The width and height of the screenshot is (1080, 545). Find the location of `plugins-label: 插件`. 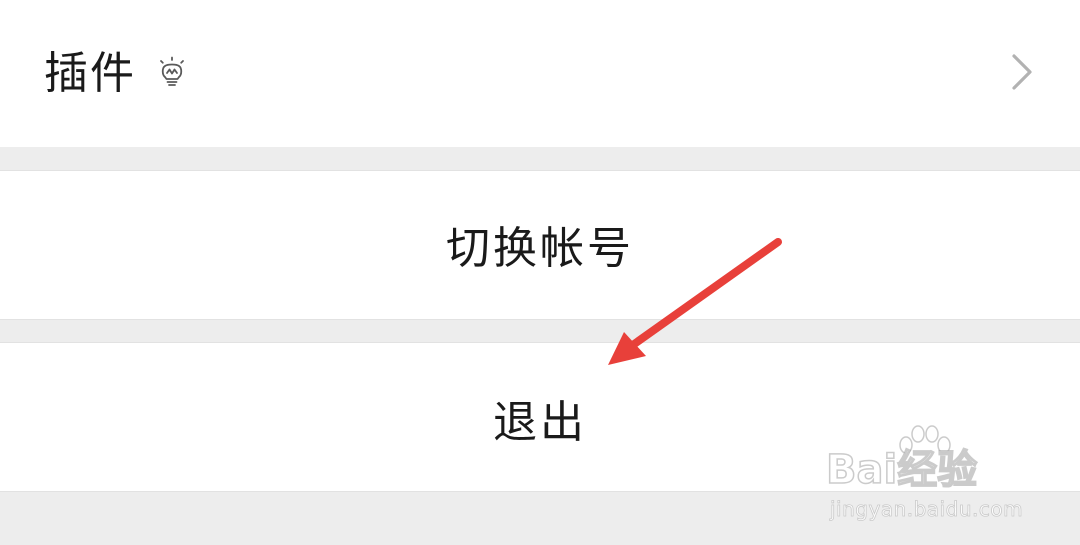

plugins-label: 插件 is located at coordinates (90, 73).